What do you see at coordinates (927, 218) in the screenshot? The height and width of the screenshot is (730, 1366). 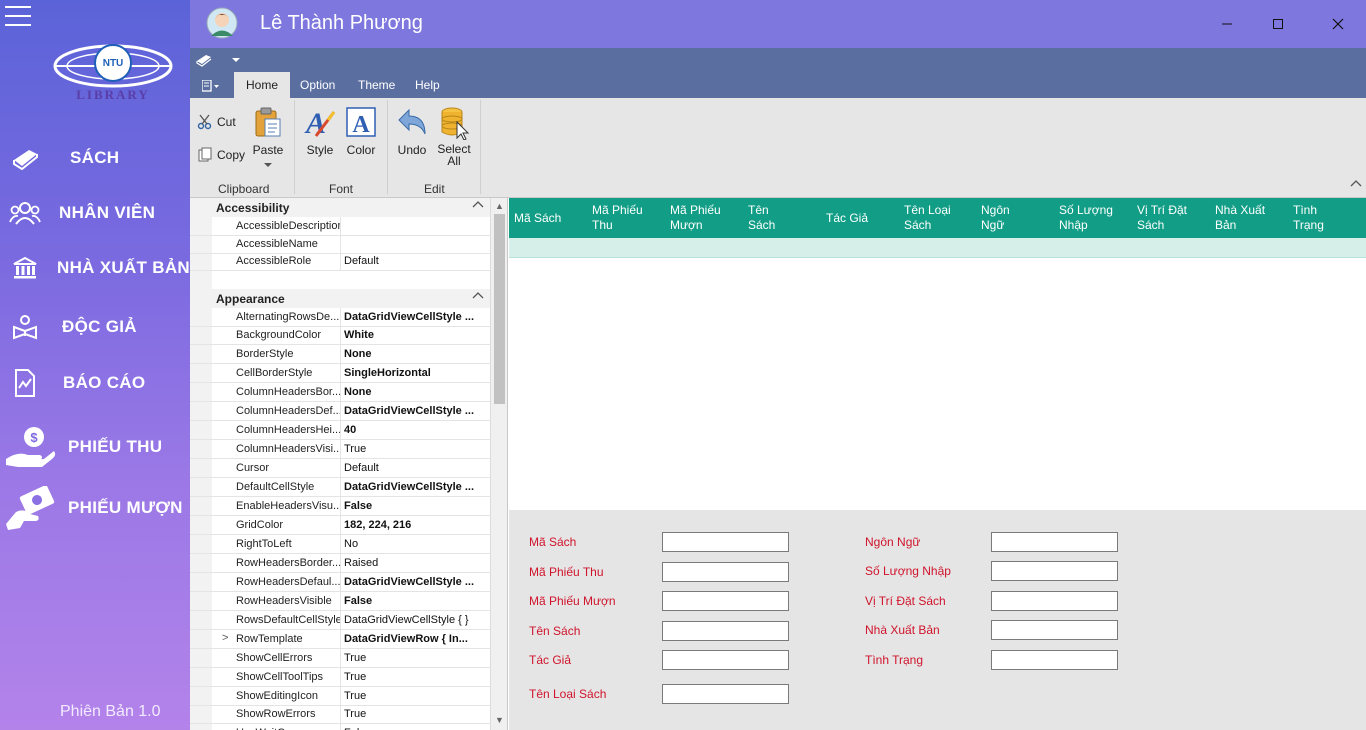 I see `column-header: Tên Loại Sách` at bounding box center [927, 218].